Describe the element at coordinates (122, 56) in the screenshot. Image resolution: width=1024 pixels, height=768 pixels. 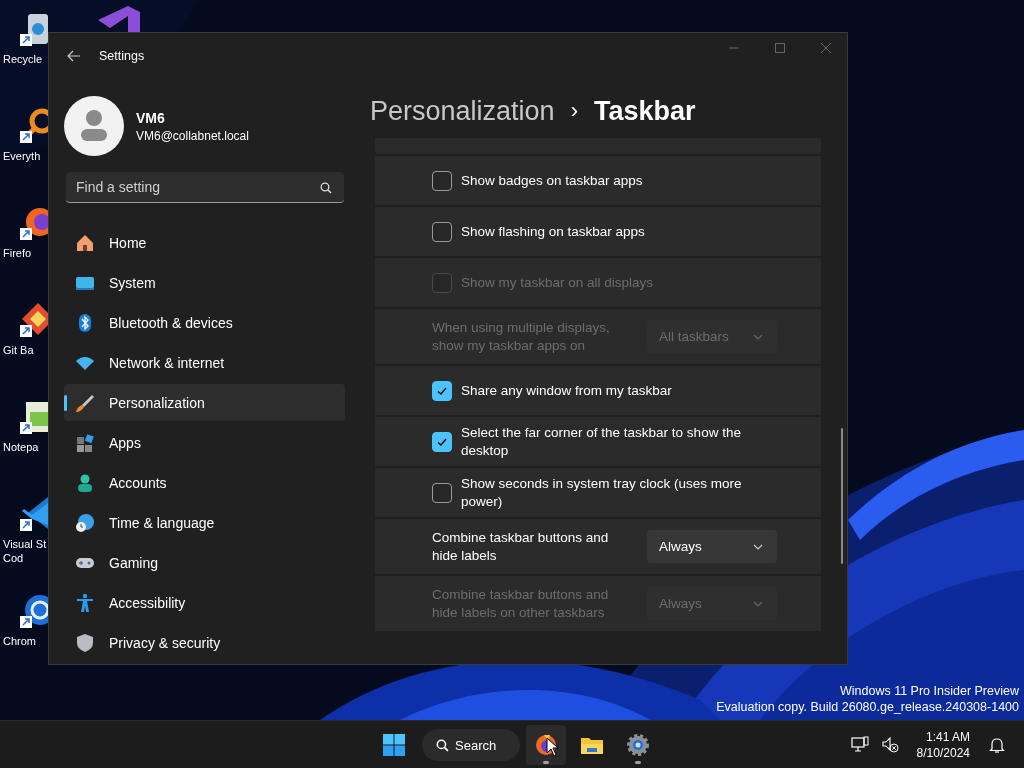
I see `window-title: Settings` at that location.